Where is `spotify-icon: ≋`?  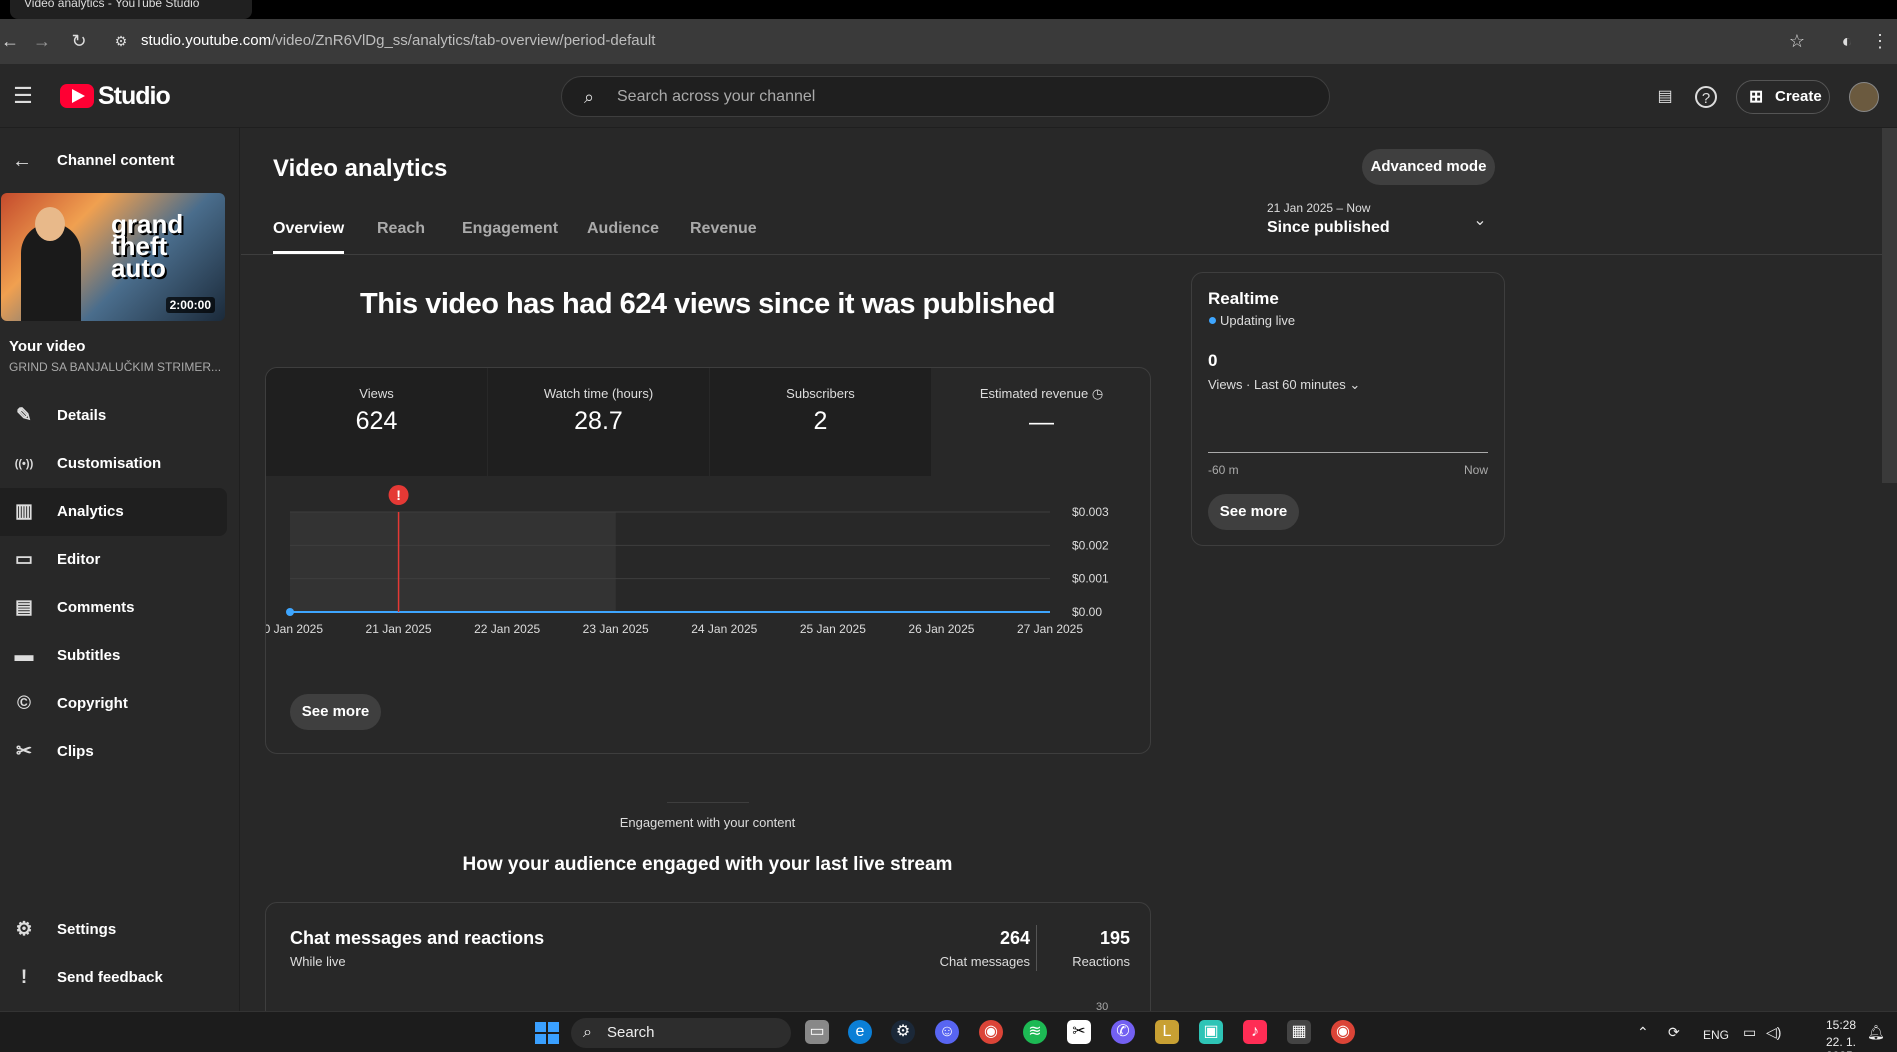
spotify-icon: ≋ is located at coordinates (1035, 1032).